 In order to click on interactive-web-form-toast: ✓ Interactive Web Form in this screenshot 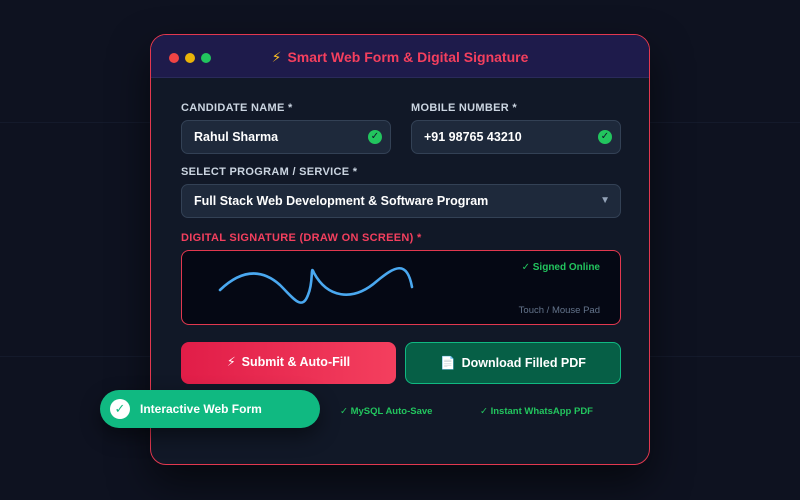, I will do `click(210, 409)`.